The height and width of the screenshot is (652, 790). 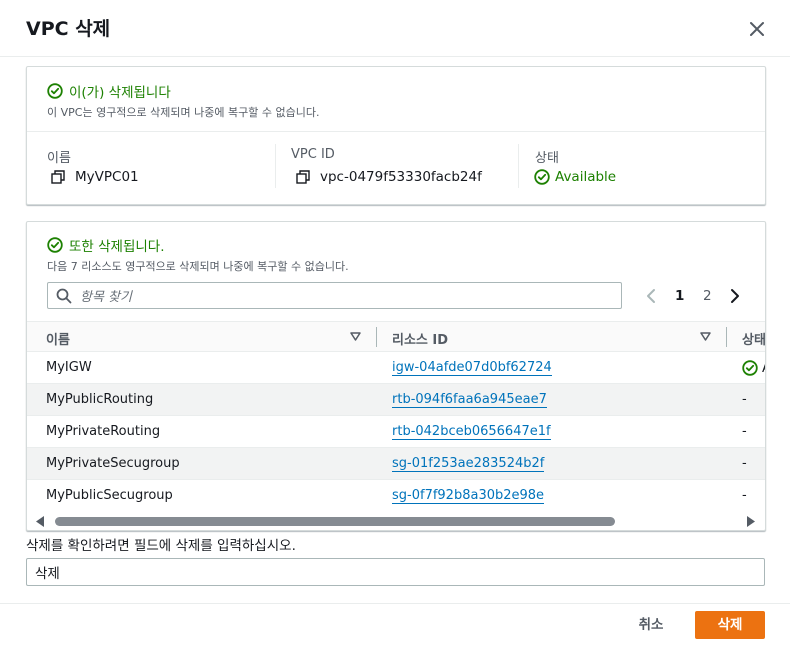 I want to click on delete-button: 삭제, so click(x=730, y=625).